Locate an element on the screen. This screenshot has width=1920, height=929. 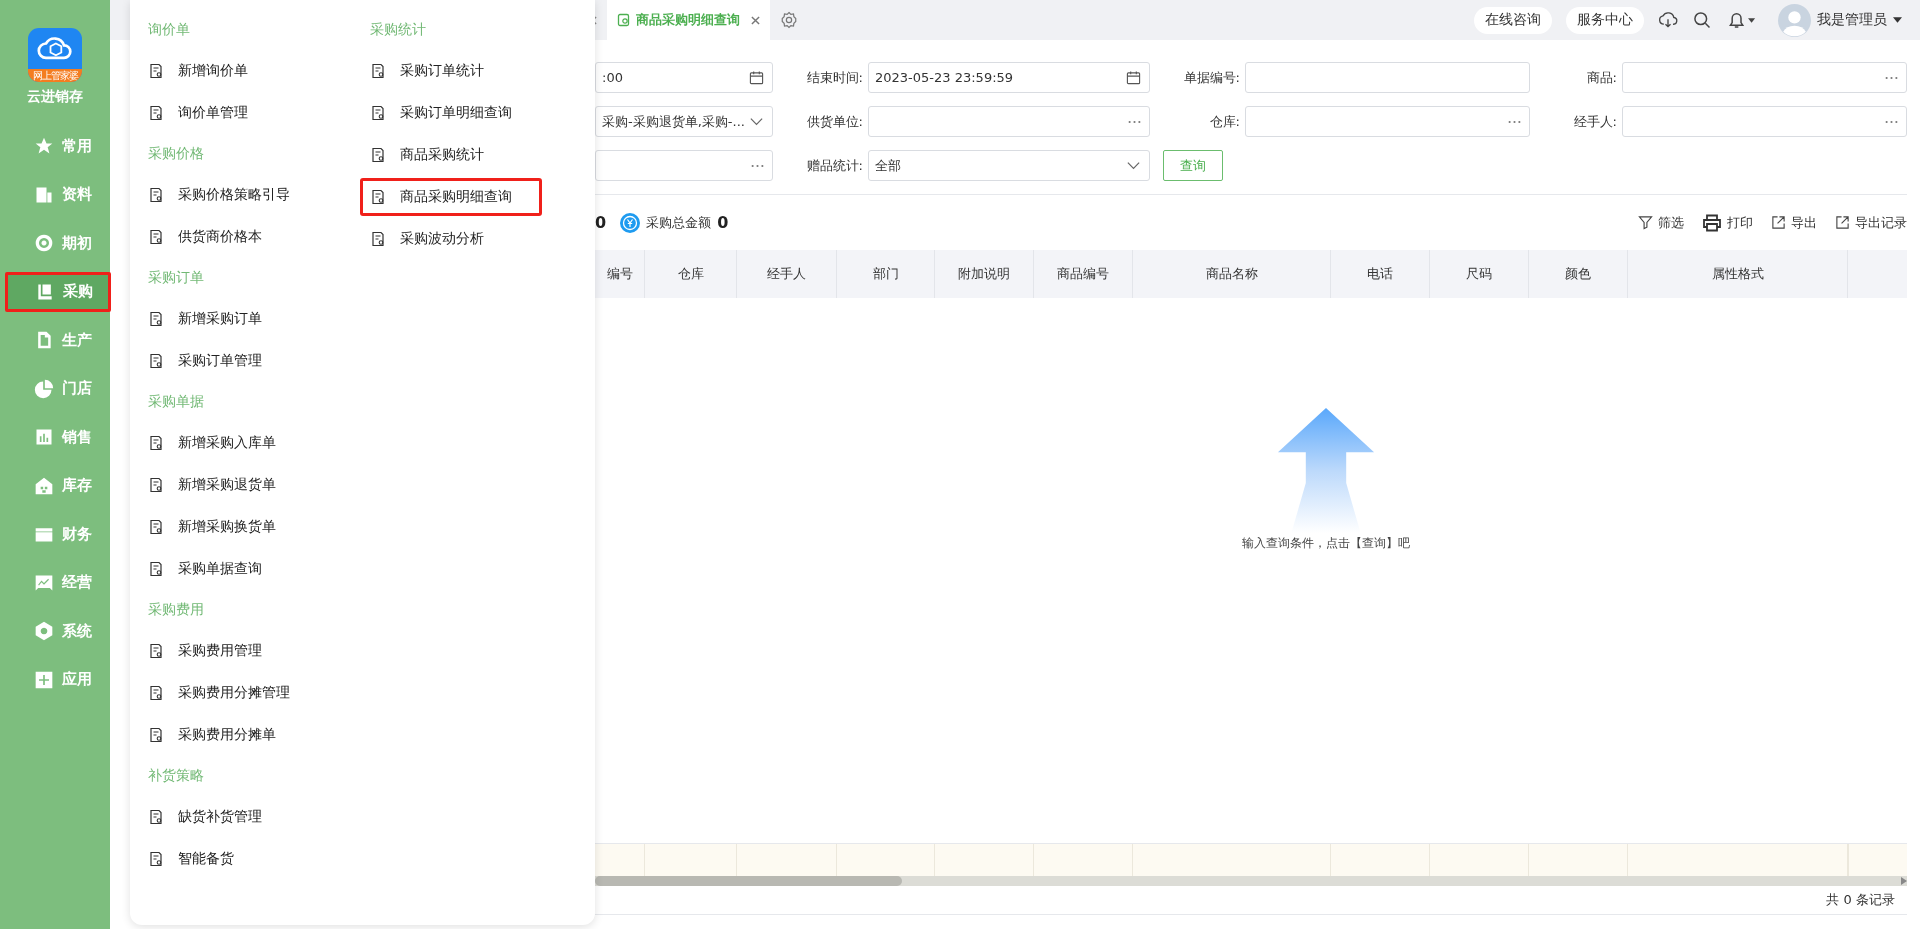
column-header: 商品名称 is located at coordinates (1232, 274).